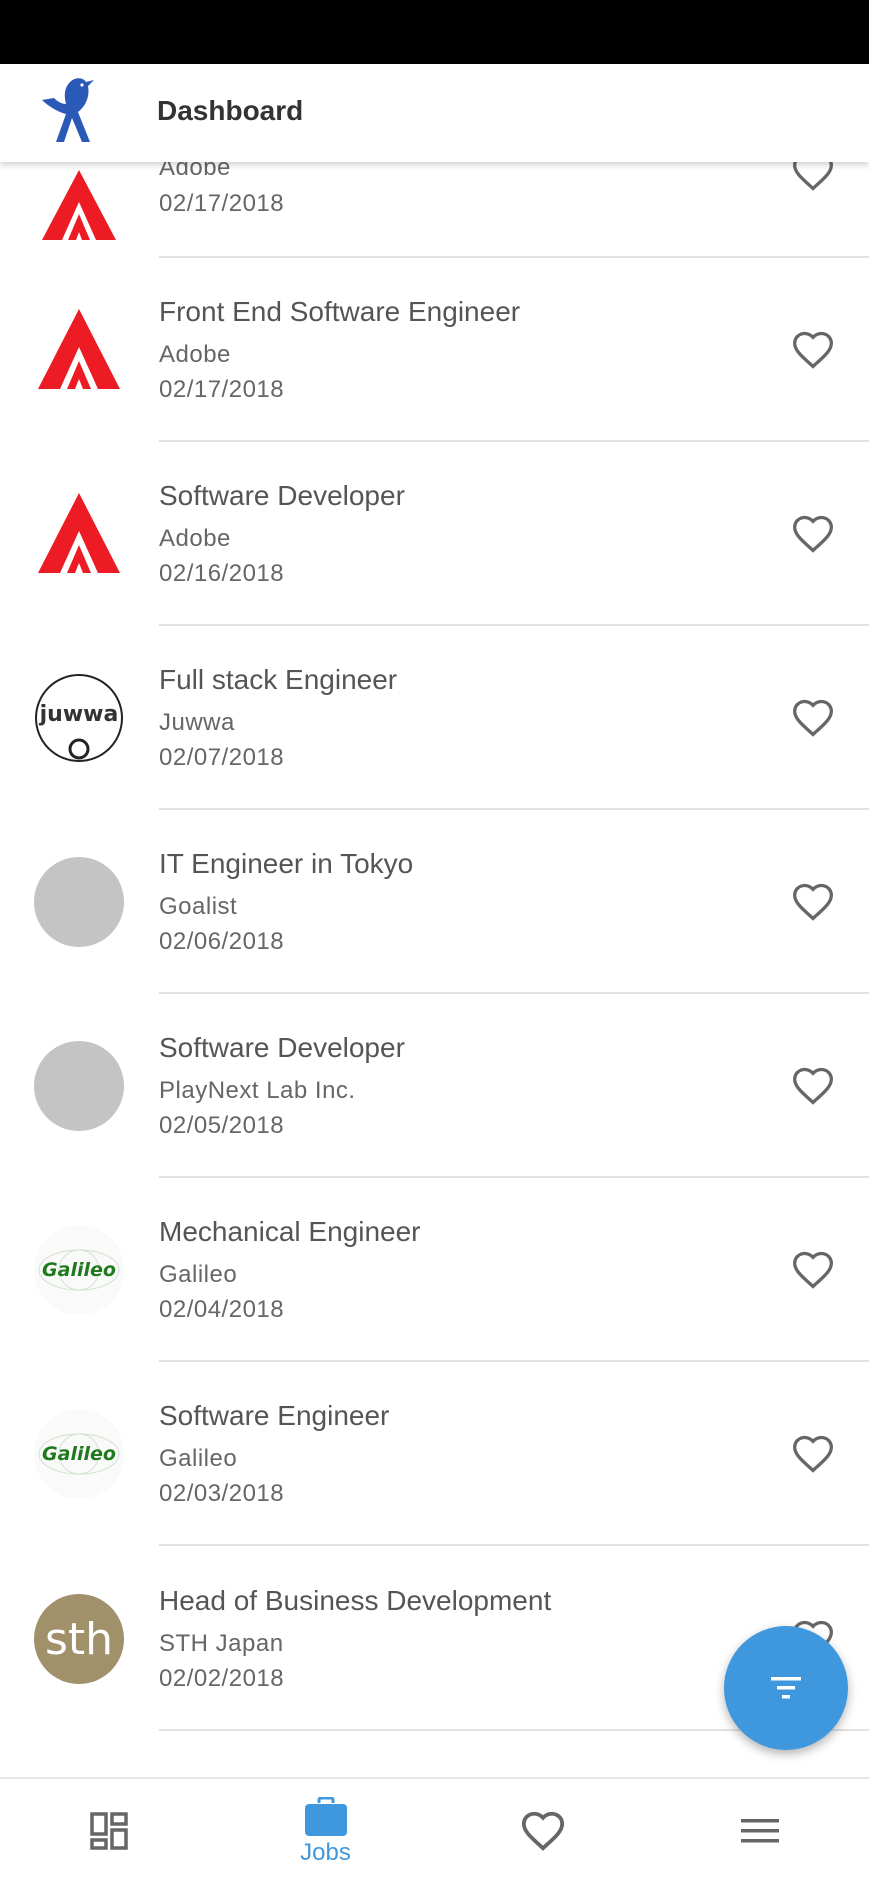 Image resolution: width=869 pixels, height=1883 pixels. I want to click on job-date: 02/07/2018, so click(222, 757).